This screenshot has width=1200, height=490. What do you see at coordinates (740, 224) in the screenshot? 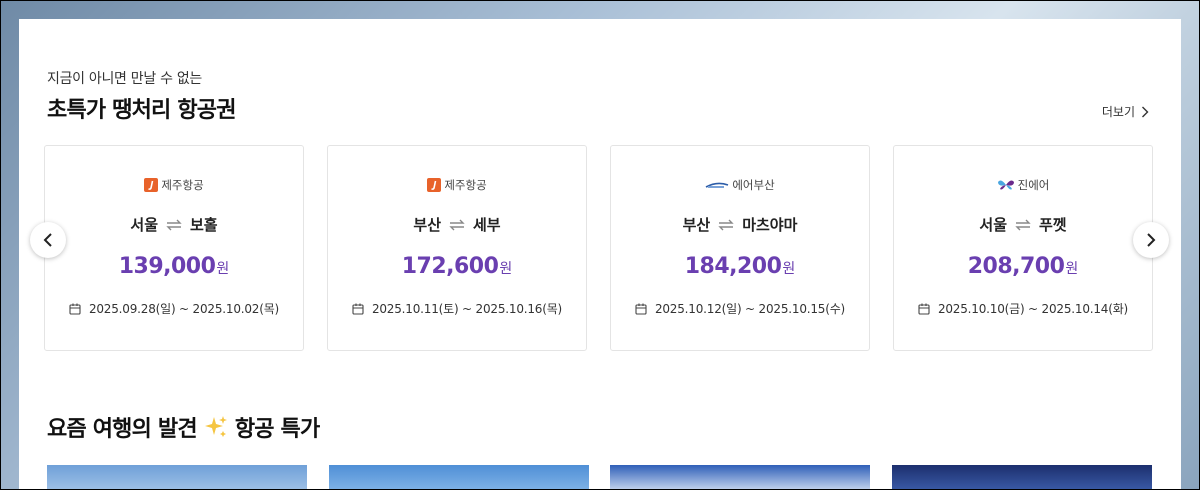
I see `route: 부산 마츠야마` at bounding box center [740, 224].